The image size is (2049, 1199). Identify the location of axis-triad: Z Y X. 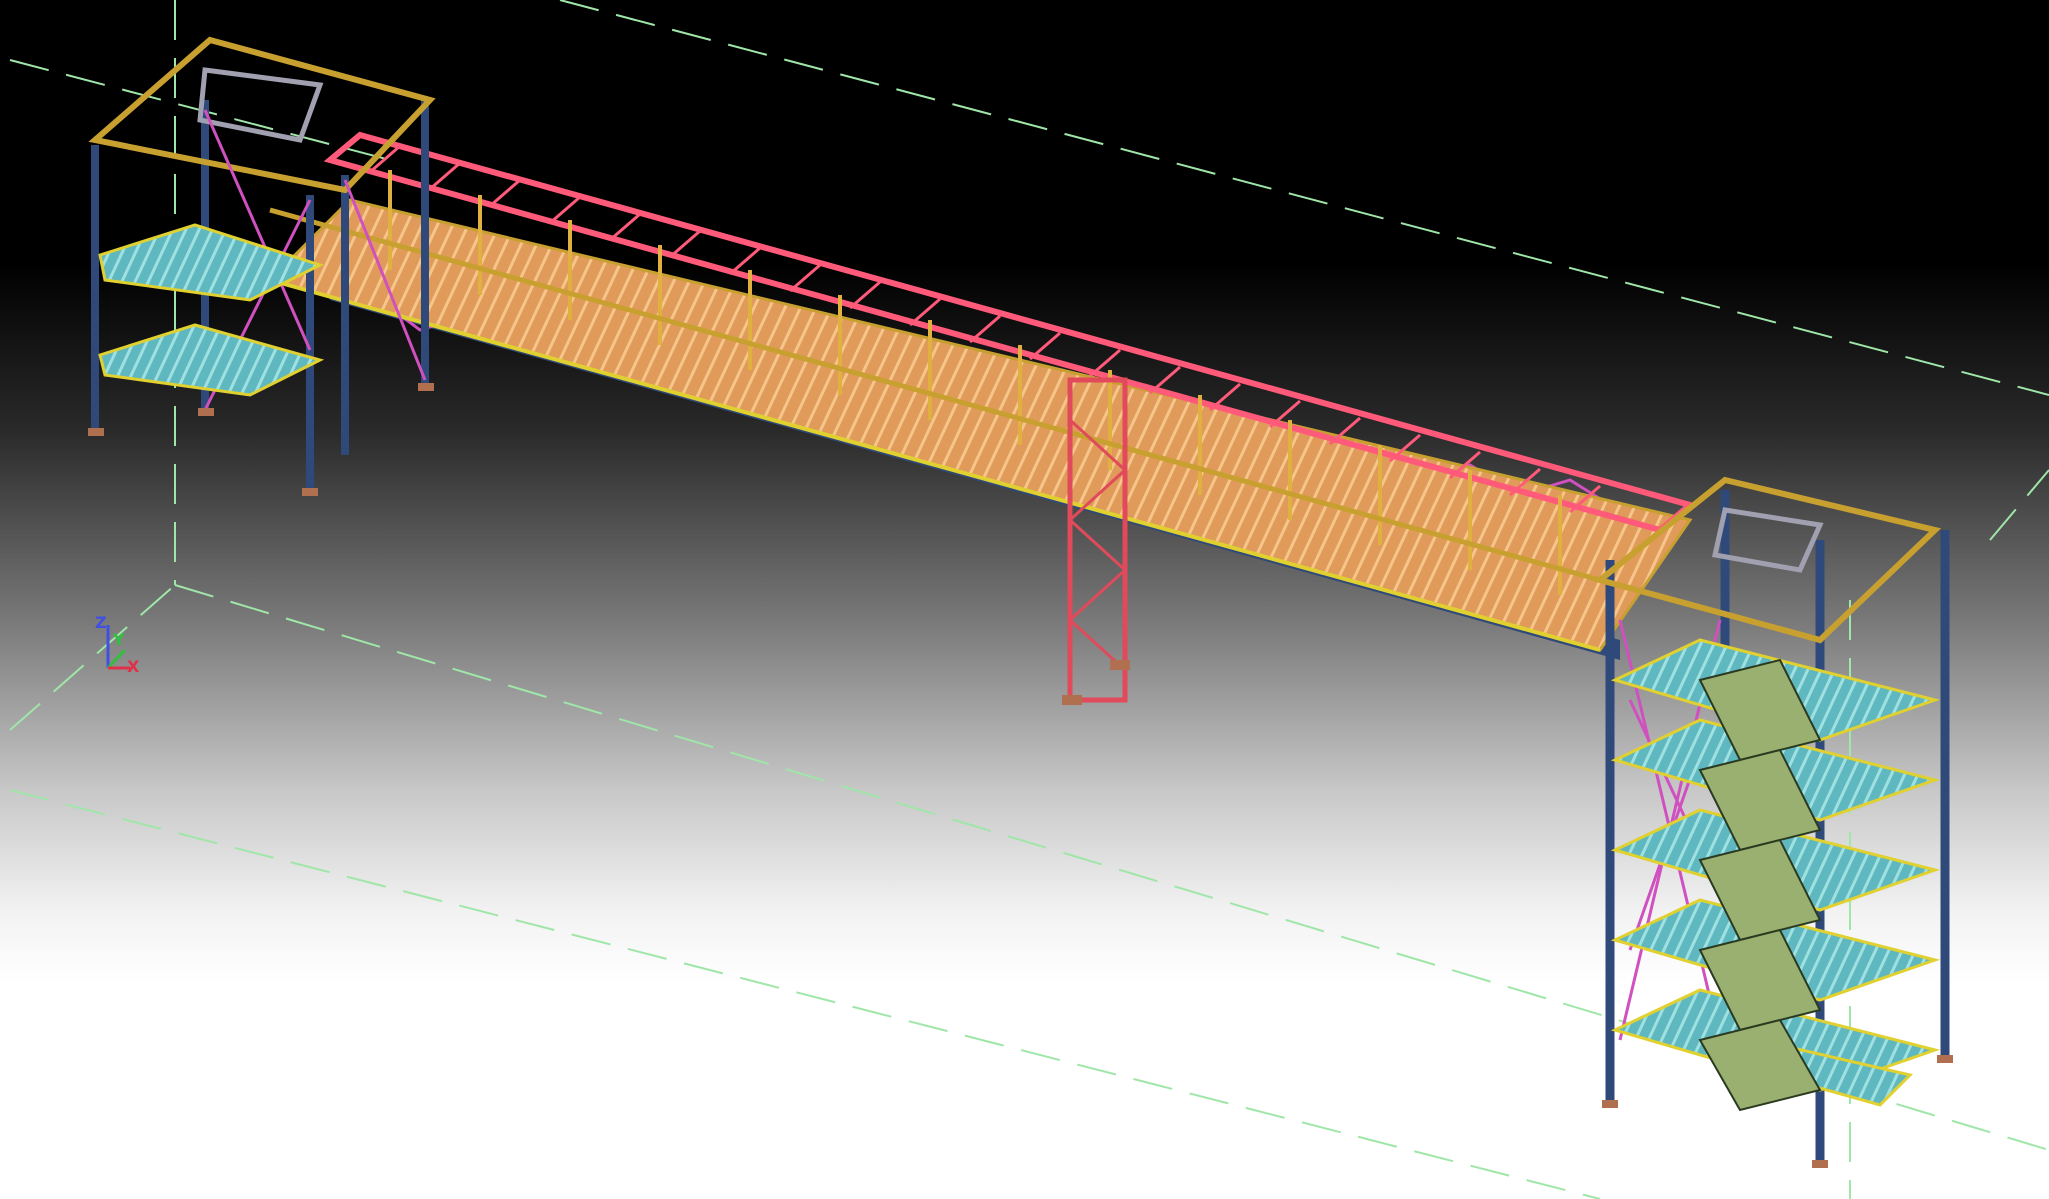
(117, 644).